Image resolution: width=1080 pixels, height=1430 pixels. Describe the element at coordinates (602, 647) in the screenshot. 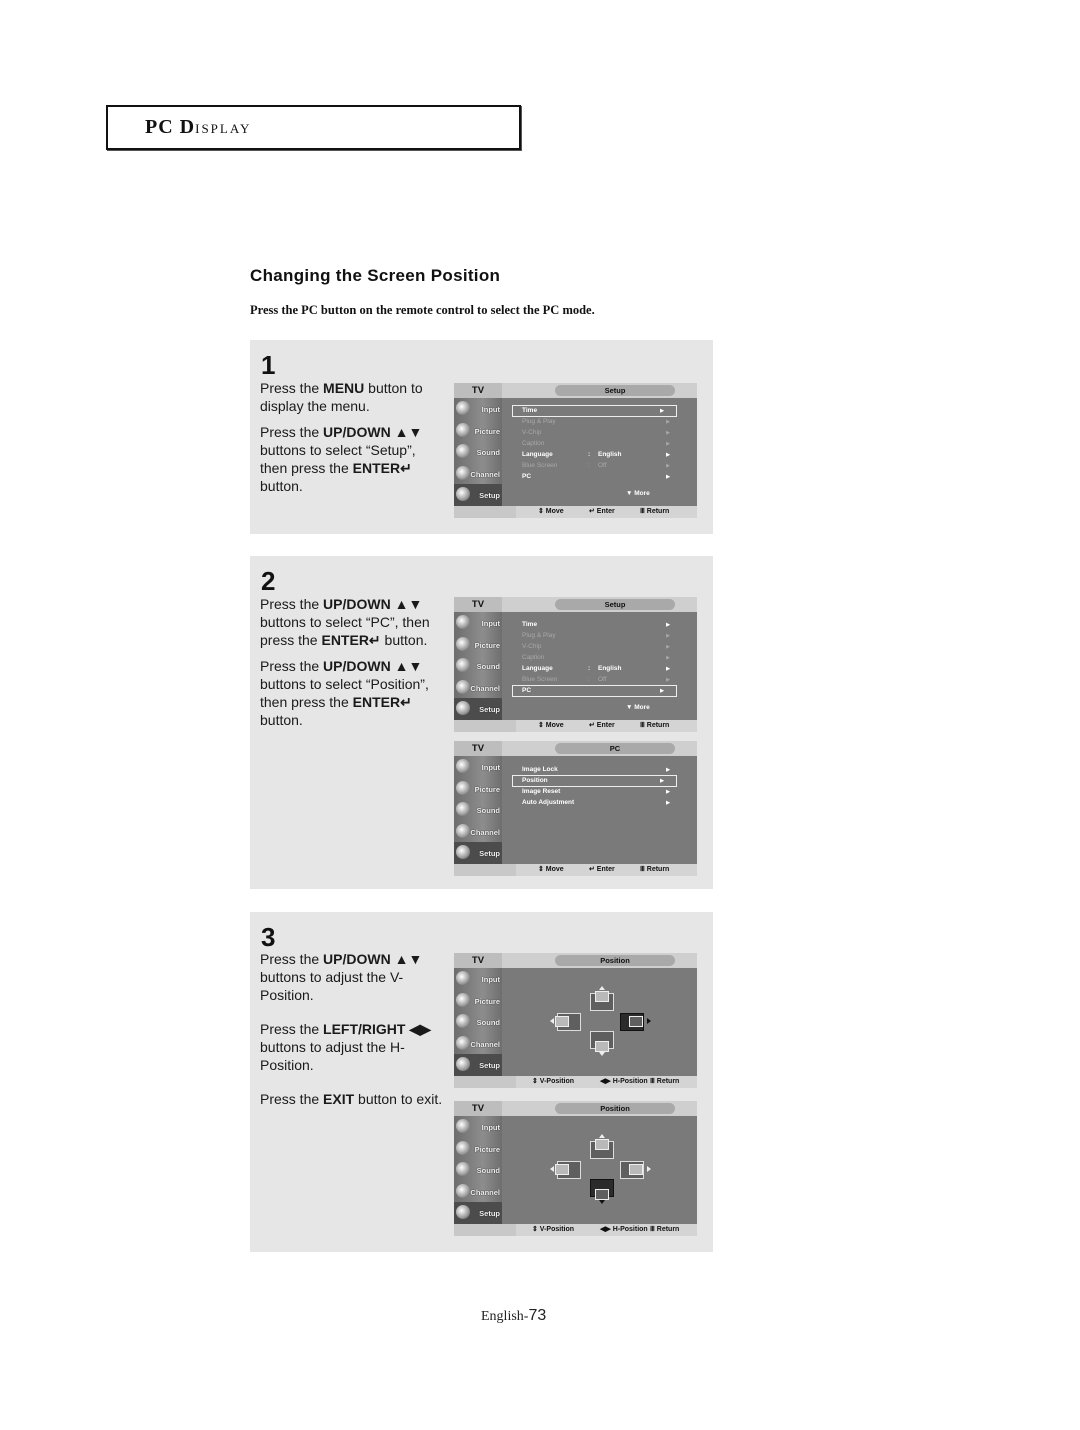

I see `osd-menu-item: V-Chip ▶` at that location.